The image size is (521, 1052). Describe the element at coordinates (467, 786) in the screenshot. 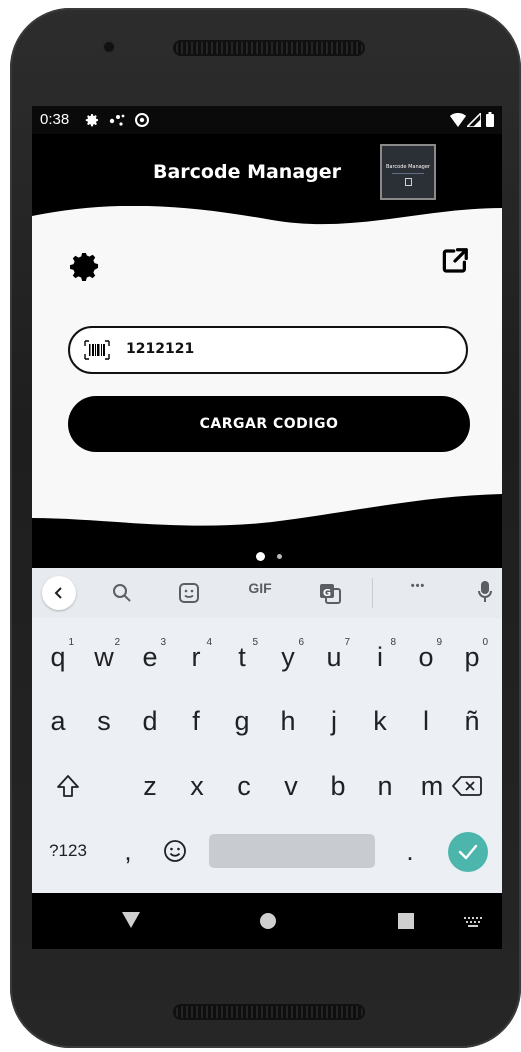

I see `backspace-icon` at that location.